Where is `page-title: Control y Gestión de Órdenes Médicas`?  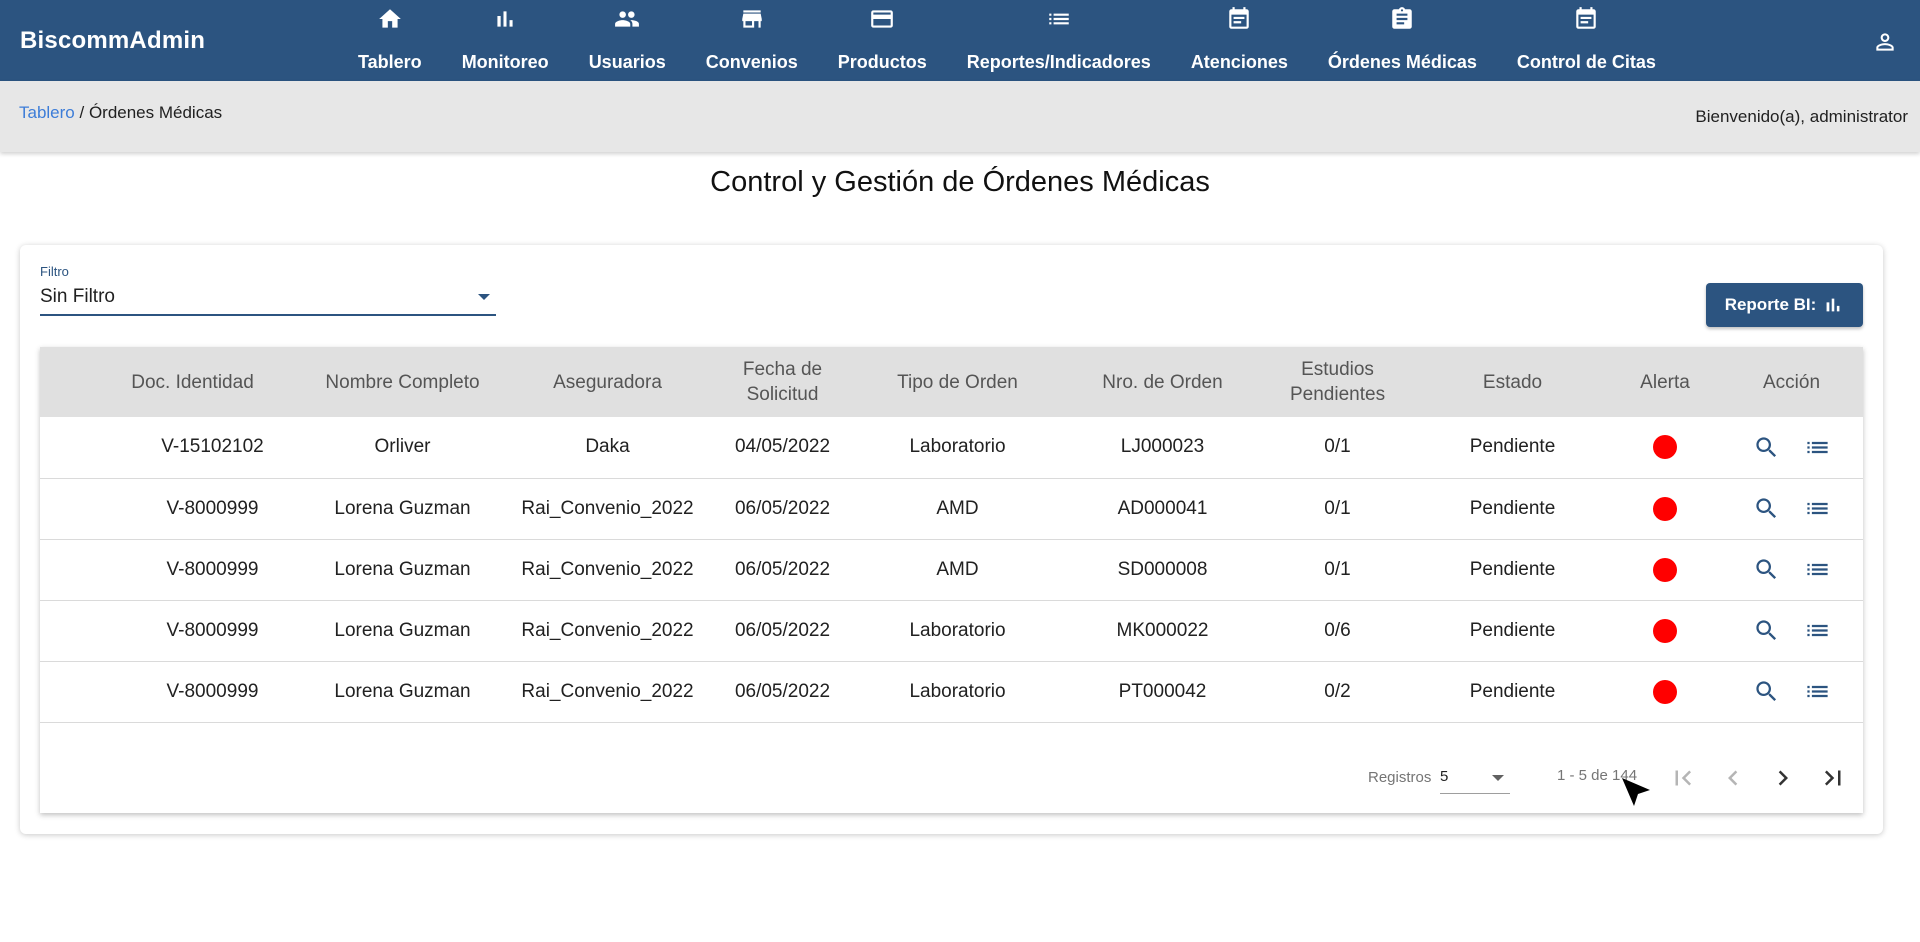
page-title: Control y Gestión de Órdenes Médicas is located at coordinates (960, 182).